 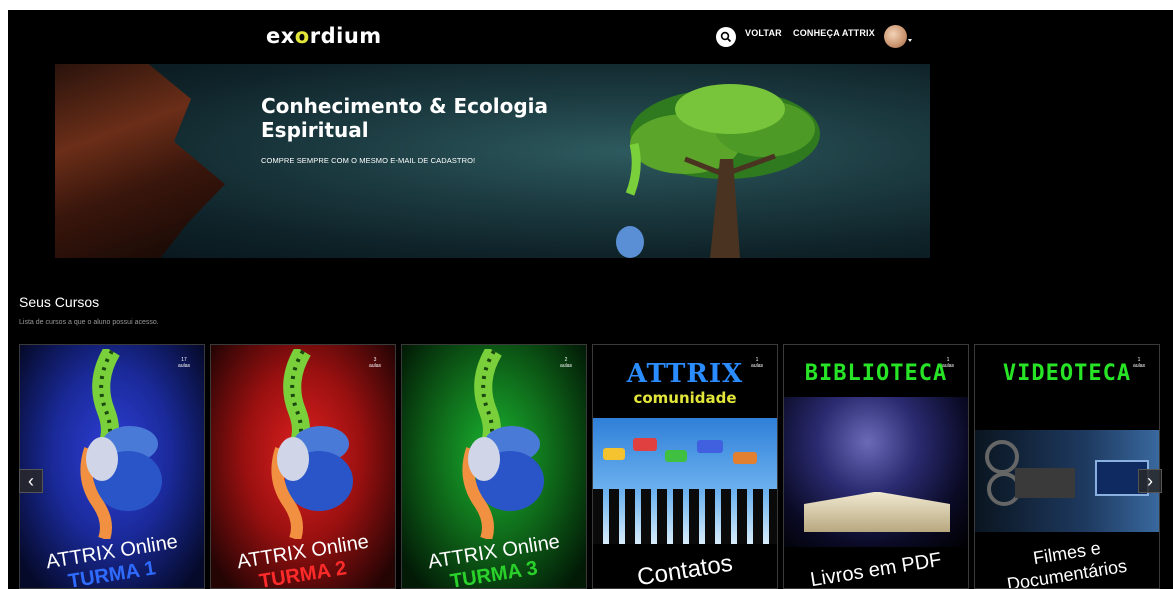 I want to click on card-caption: Livros em PDF, so click(x=875, y=568).